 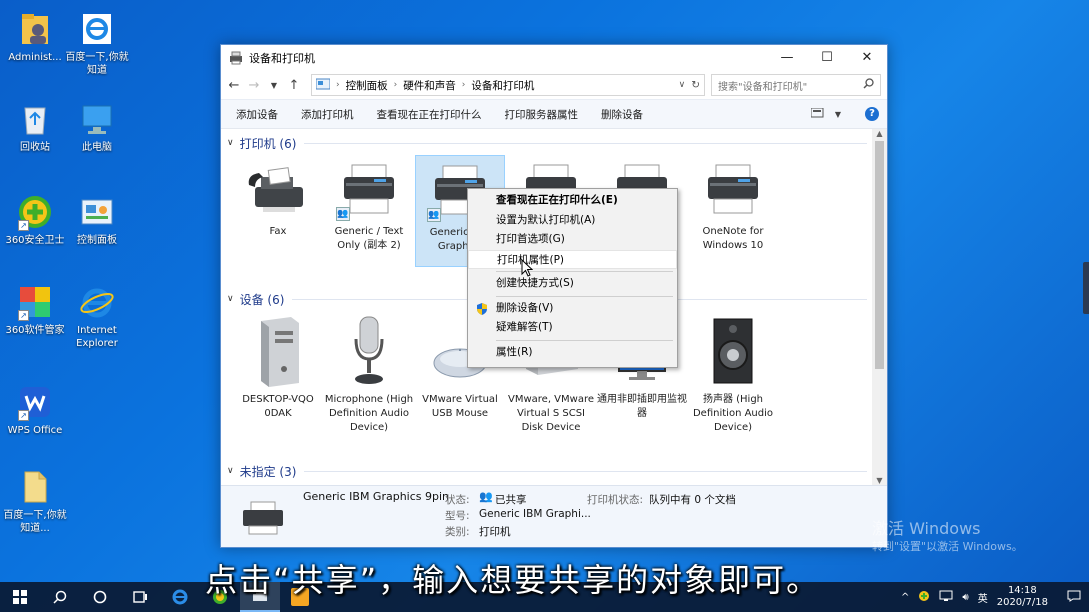 I want to click on search-placeholder: 搜索"设备和打印机", so click(x=763, y=87).